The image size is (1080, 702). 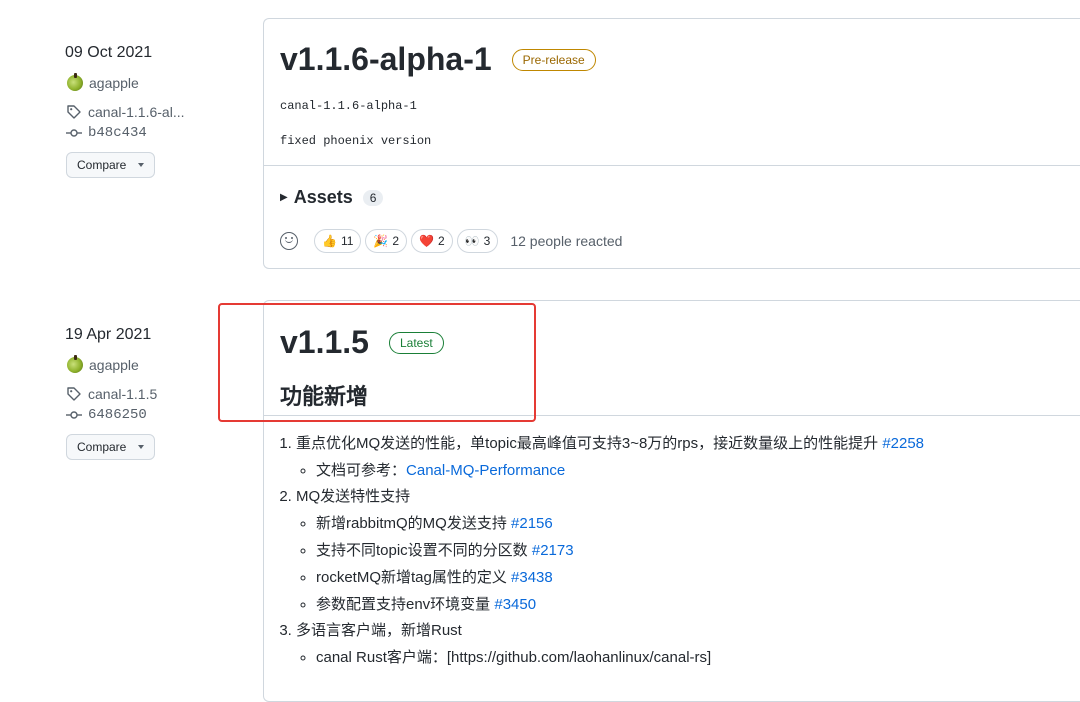 I want to click on release-tag: canal-1.1.5, so click(x=111, y=394).